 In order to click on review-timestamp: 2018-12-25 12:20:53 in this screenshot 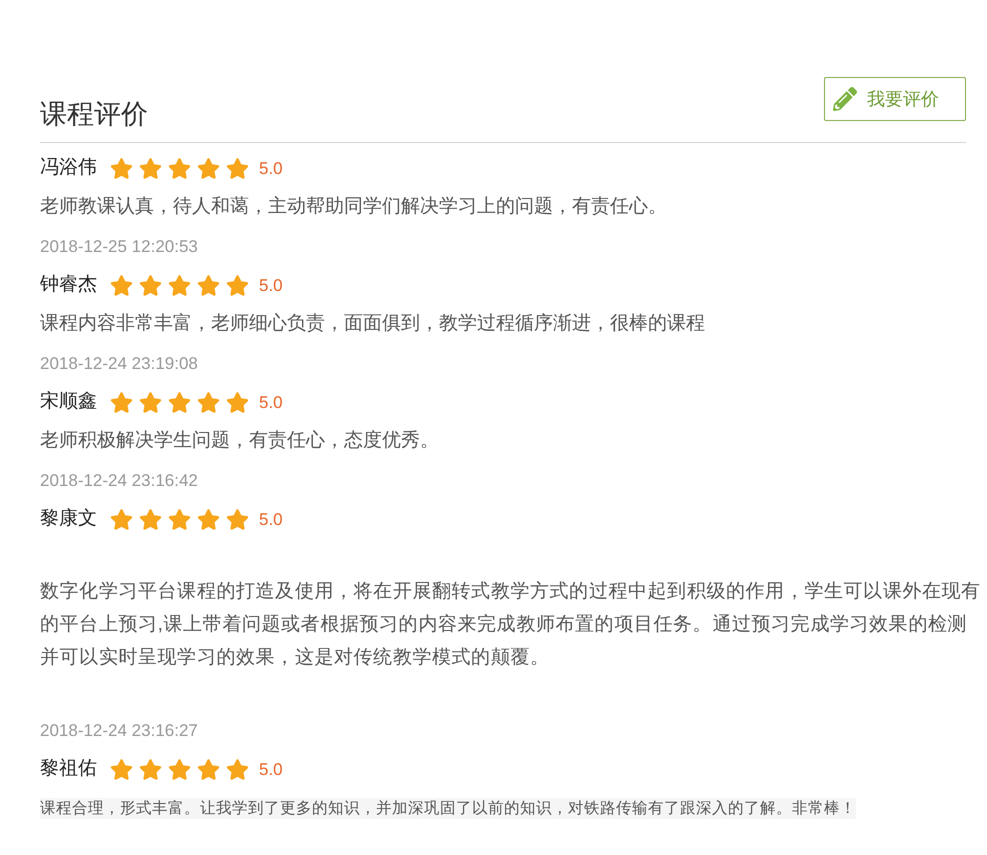, I will do `click(119, 247)`.